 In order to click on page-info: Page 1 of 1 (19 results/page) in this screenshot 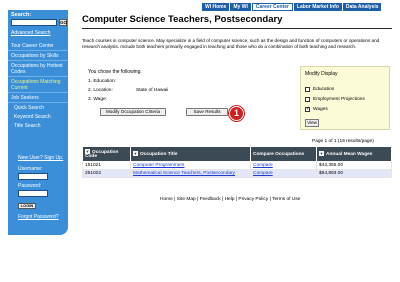, I will do `click(343, 141)`.